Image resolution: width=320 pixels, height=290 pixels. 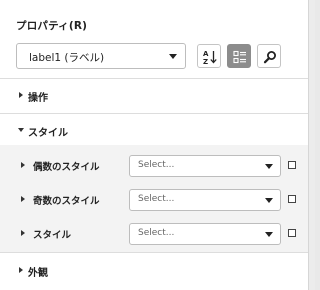 I want to click on property-label: スタイル, so click(x=52, y=235).